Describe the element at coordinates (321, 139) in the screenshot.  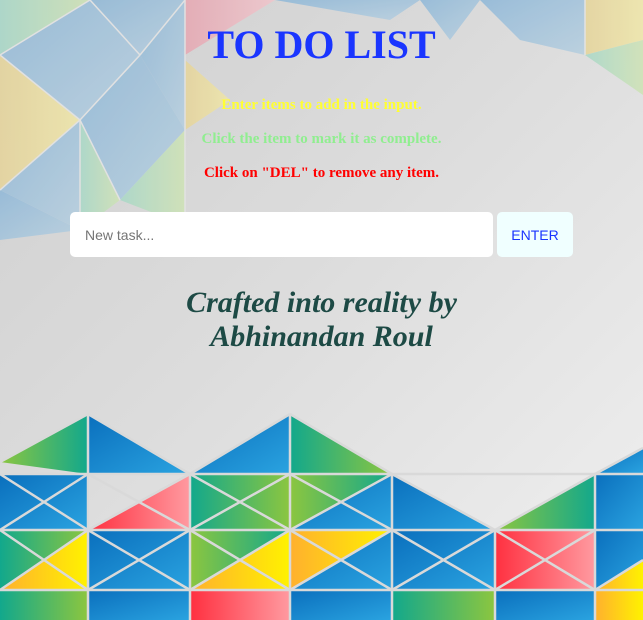
I see `instruction-complete: Click the item to mark it as complete.` at that location.